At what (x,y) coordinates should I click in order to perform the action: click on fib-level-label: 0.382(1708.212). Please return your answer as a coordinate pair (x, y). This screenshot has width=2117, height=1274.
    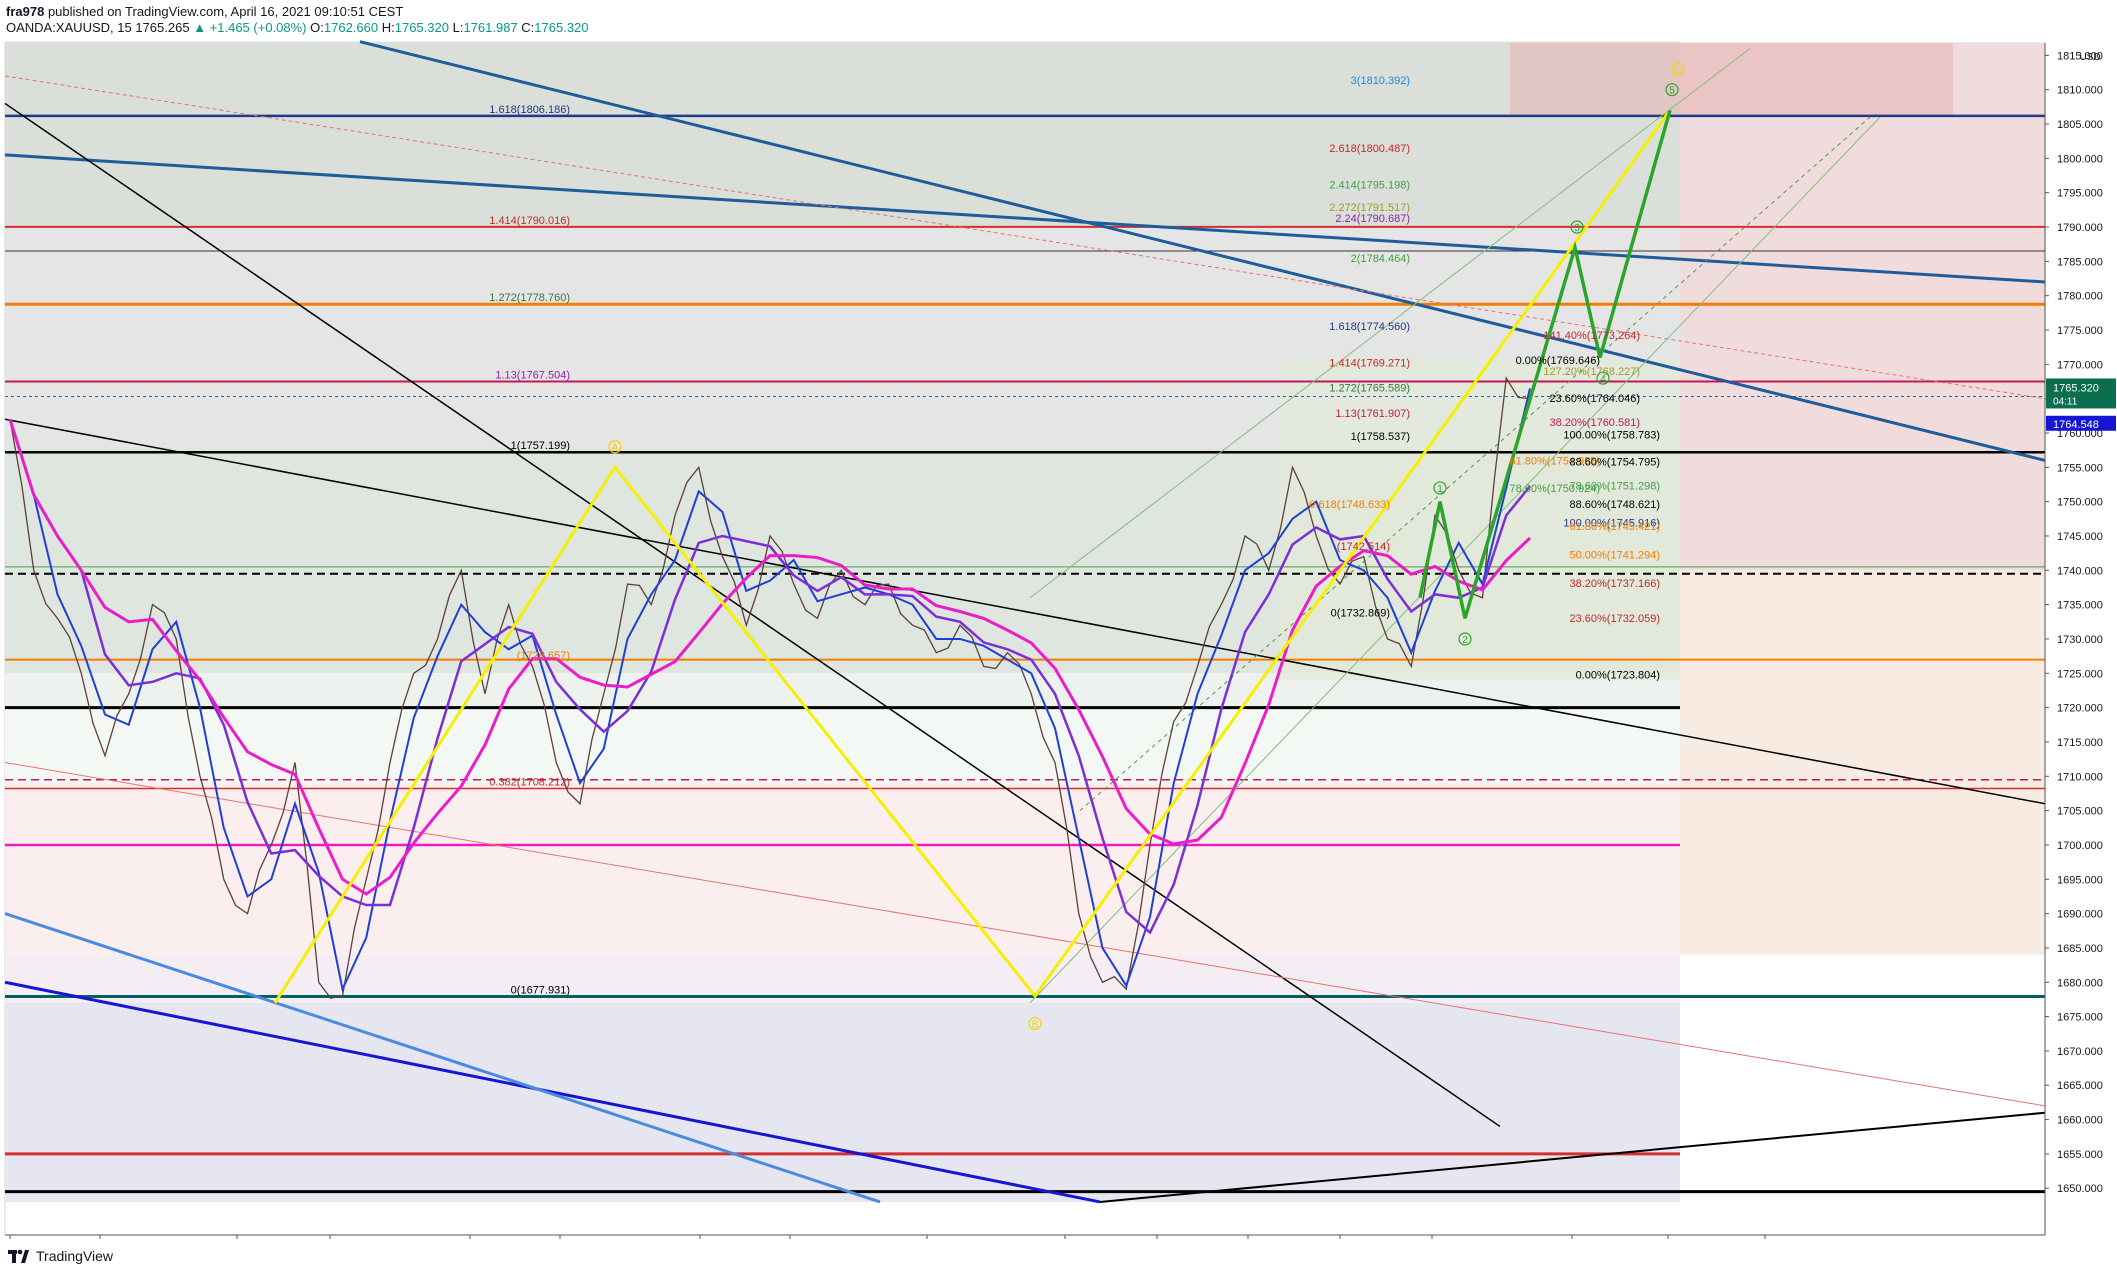
    Looking at the image, I should click on (529, 783).